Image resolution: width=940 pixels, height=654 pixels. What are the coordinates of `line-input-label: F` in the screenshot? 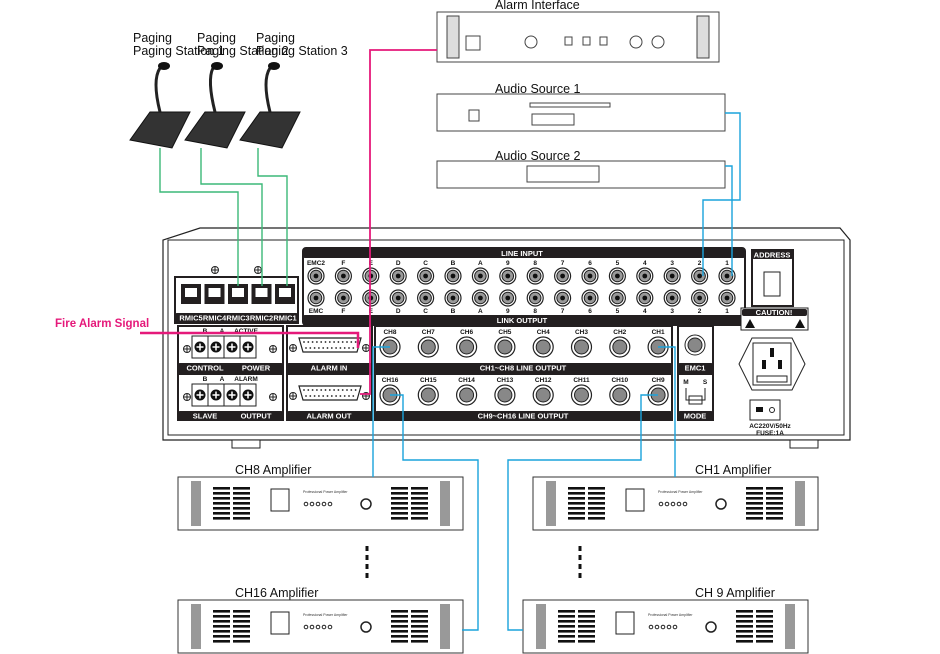 It's located at (343, 263).